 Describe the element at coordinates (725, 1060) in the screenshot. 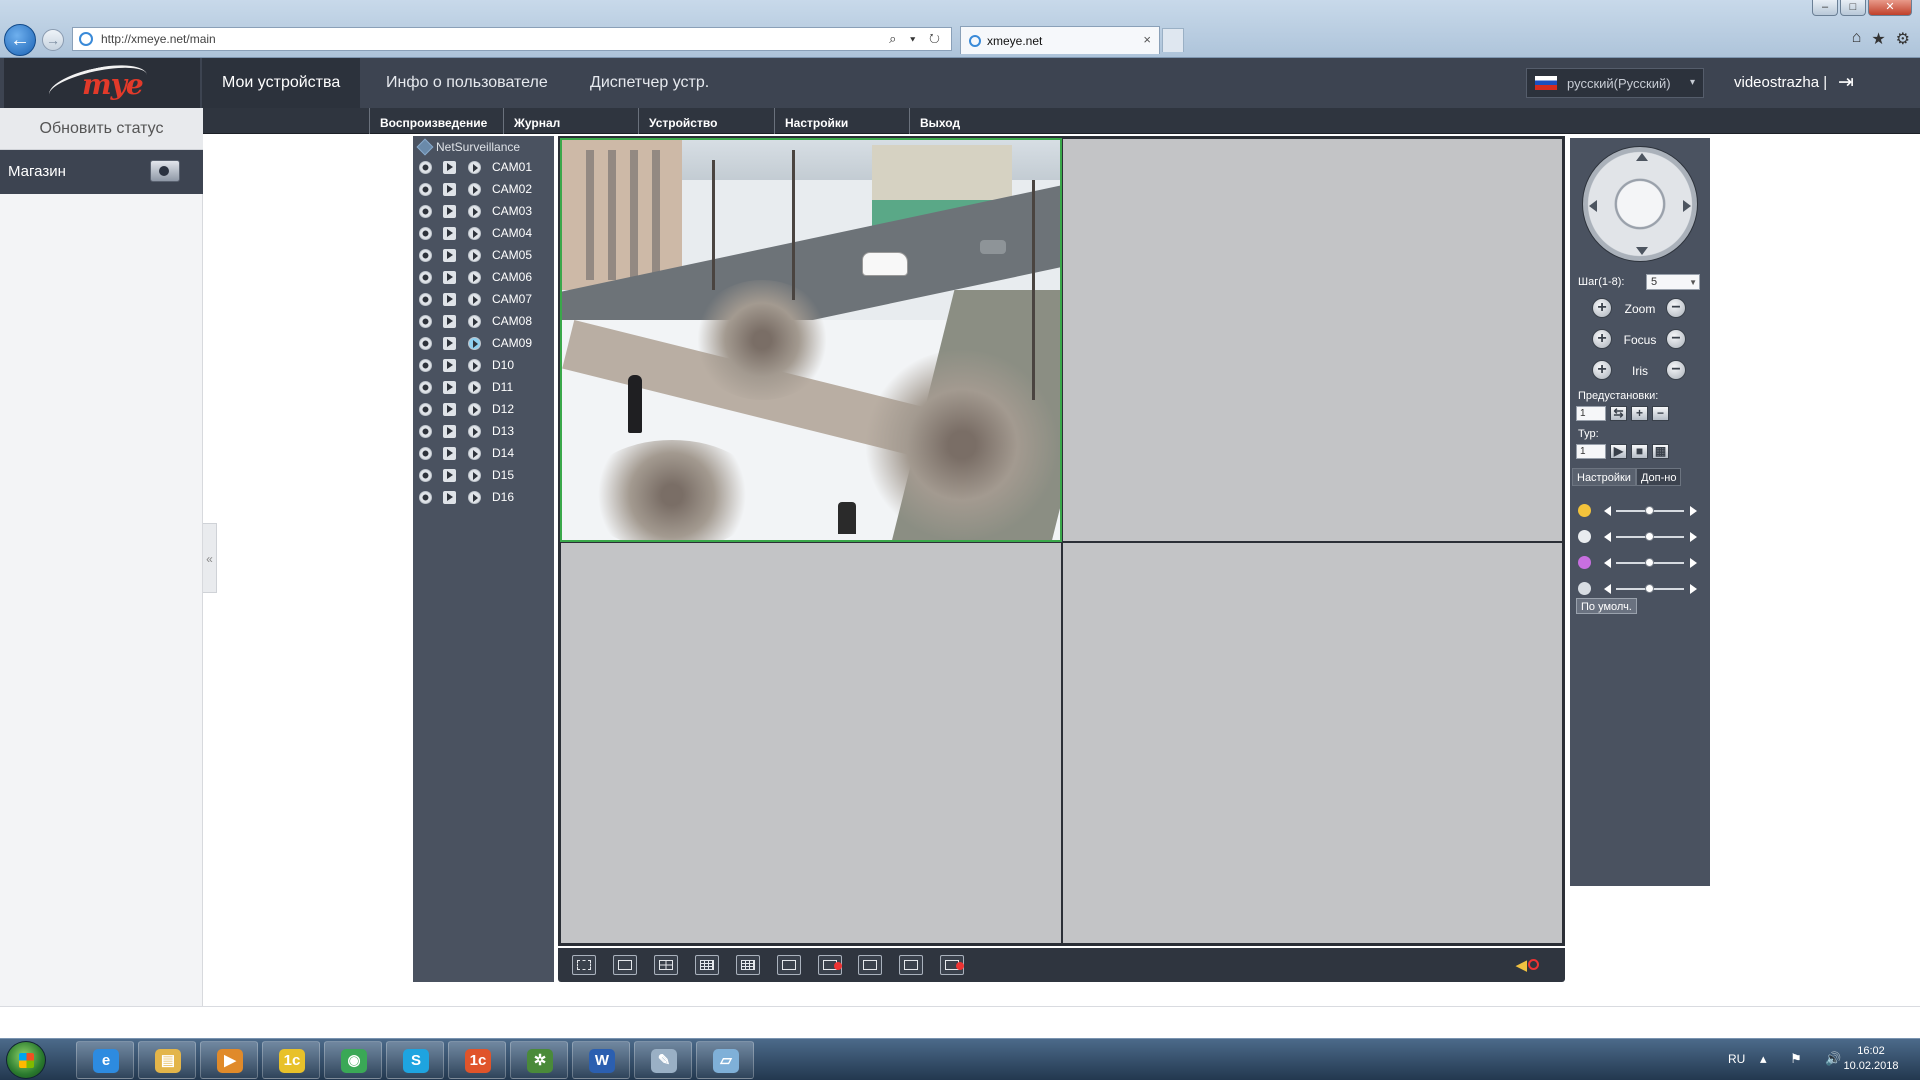

I see `taskbar-notepad: ▱` at that location.